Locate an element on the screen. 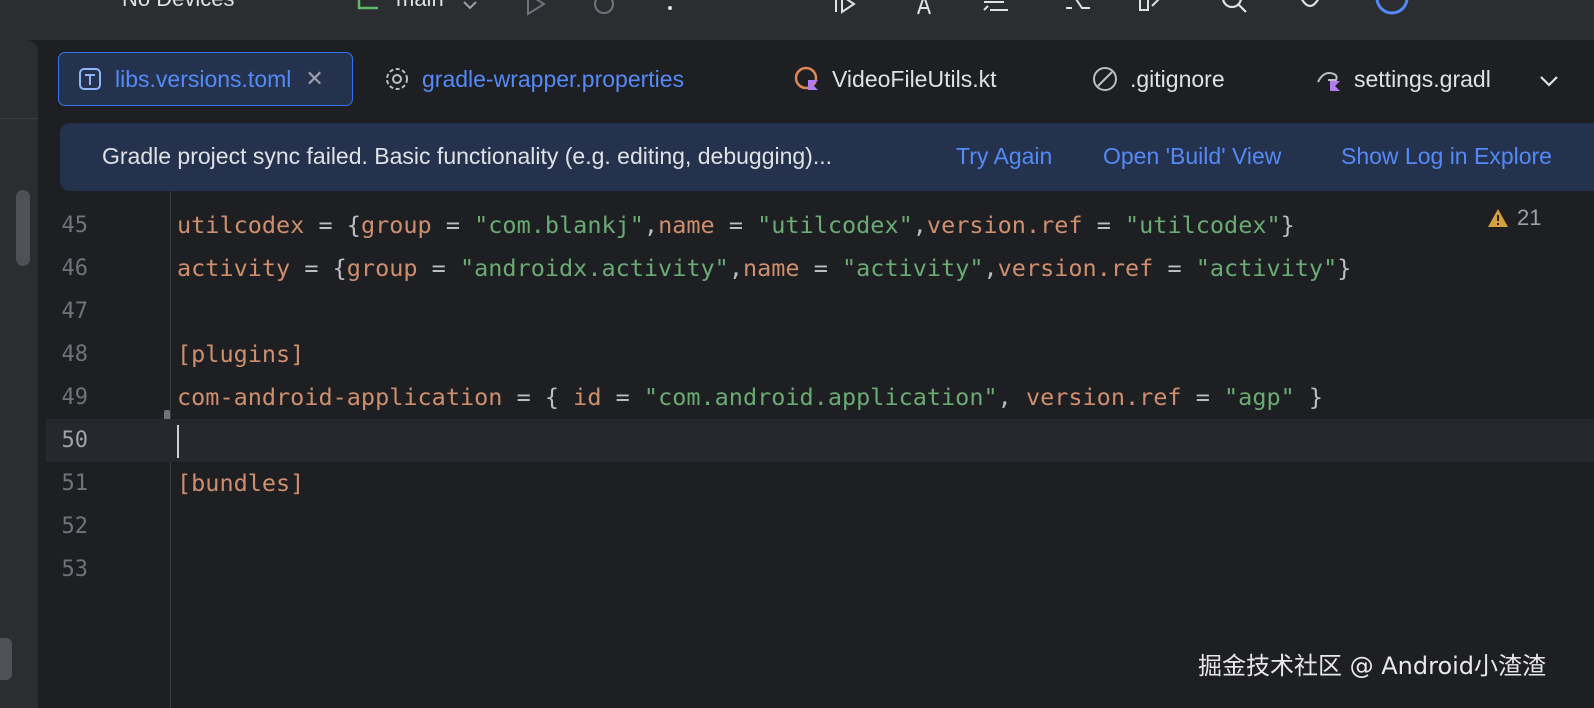 The image size is (1594, 708). text-caret is located at coordinates (178, 441).